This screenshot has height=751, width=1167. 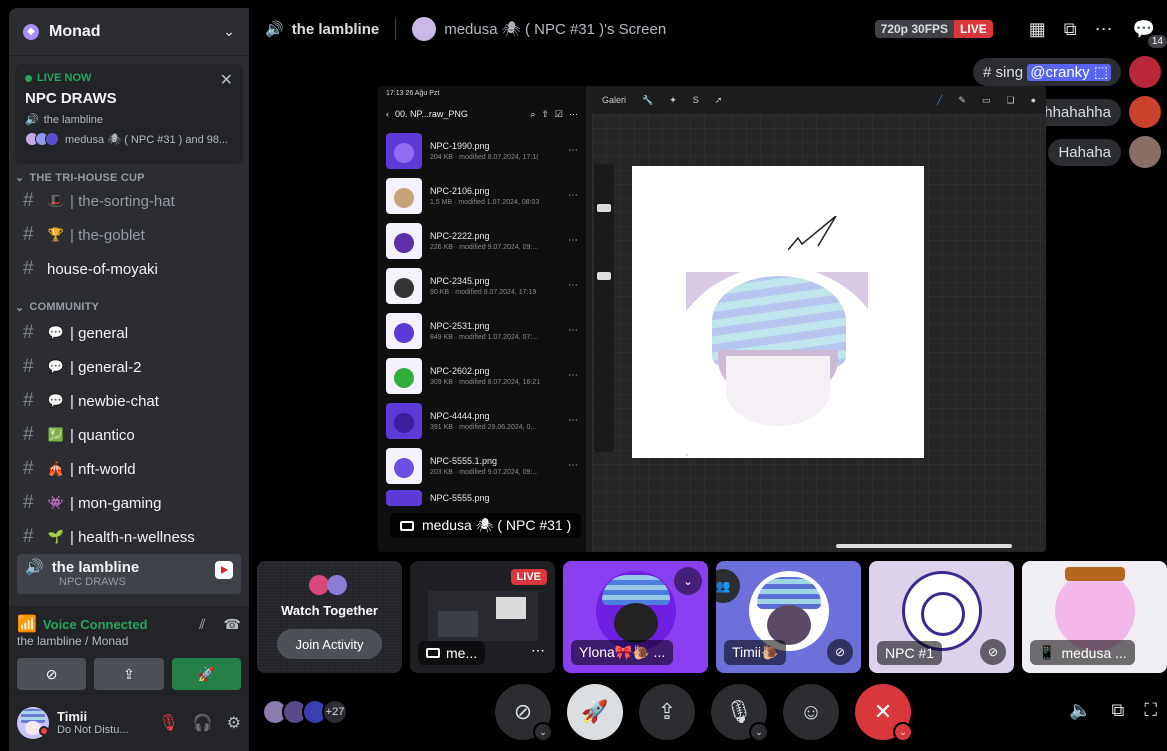 I want to click on voice-panel-icons: ⫽ ☎, so click(x=220, y=624).